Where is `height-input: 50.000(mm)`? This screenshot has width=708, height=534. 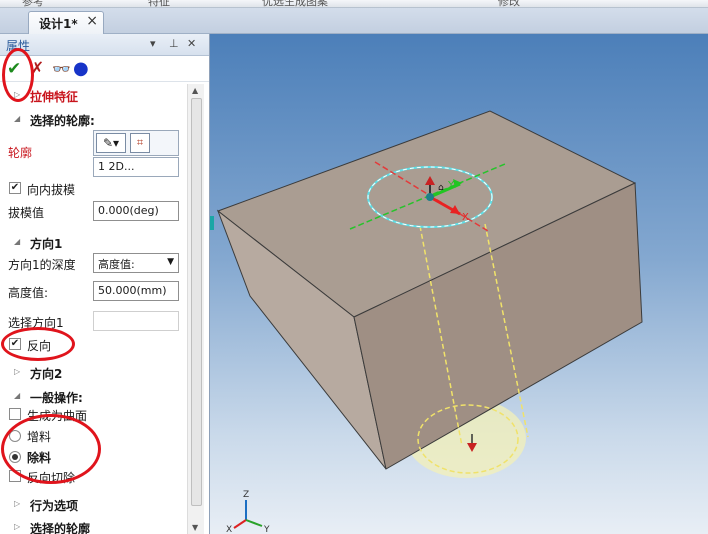 height-input: 50.000(mm) is located at coordinates (136, 291).